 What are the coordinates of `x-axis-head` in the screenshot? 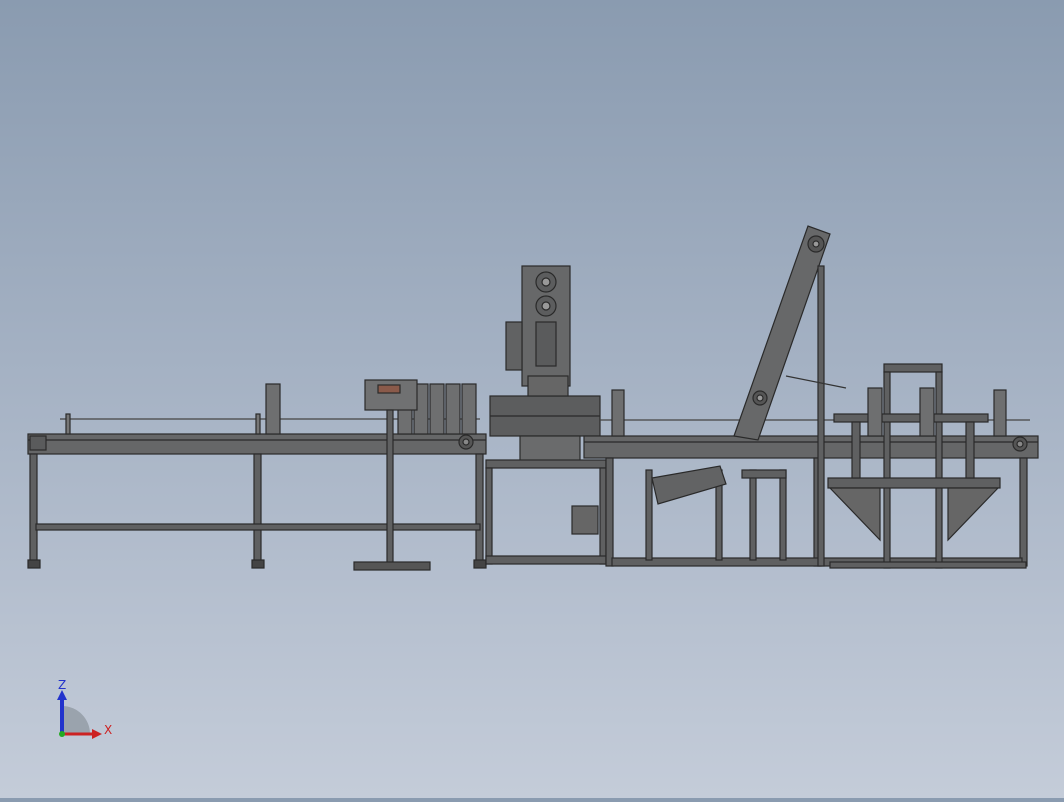 It's located at (97, 734).